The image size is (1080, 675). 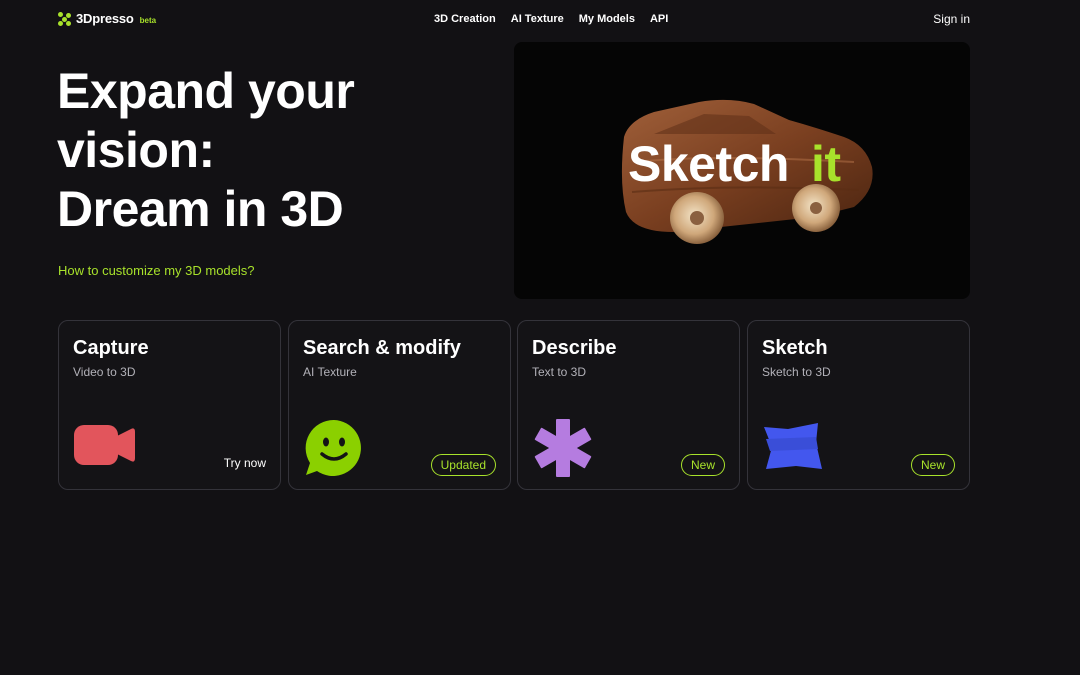 I want to click on card-subtitle: Text to 3D, so click(x=559, y=372).